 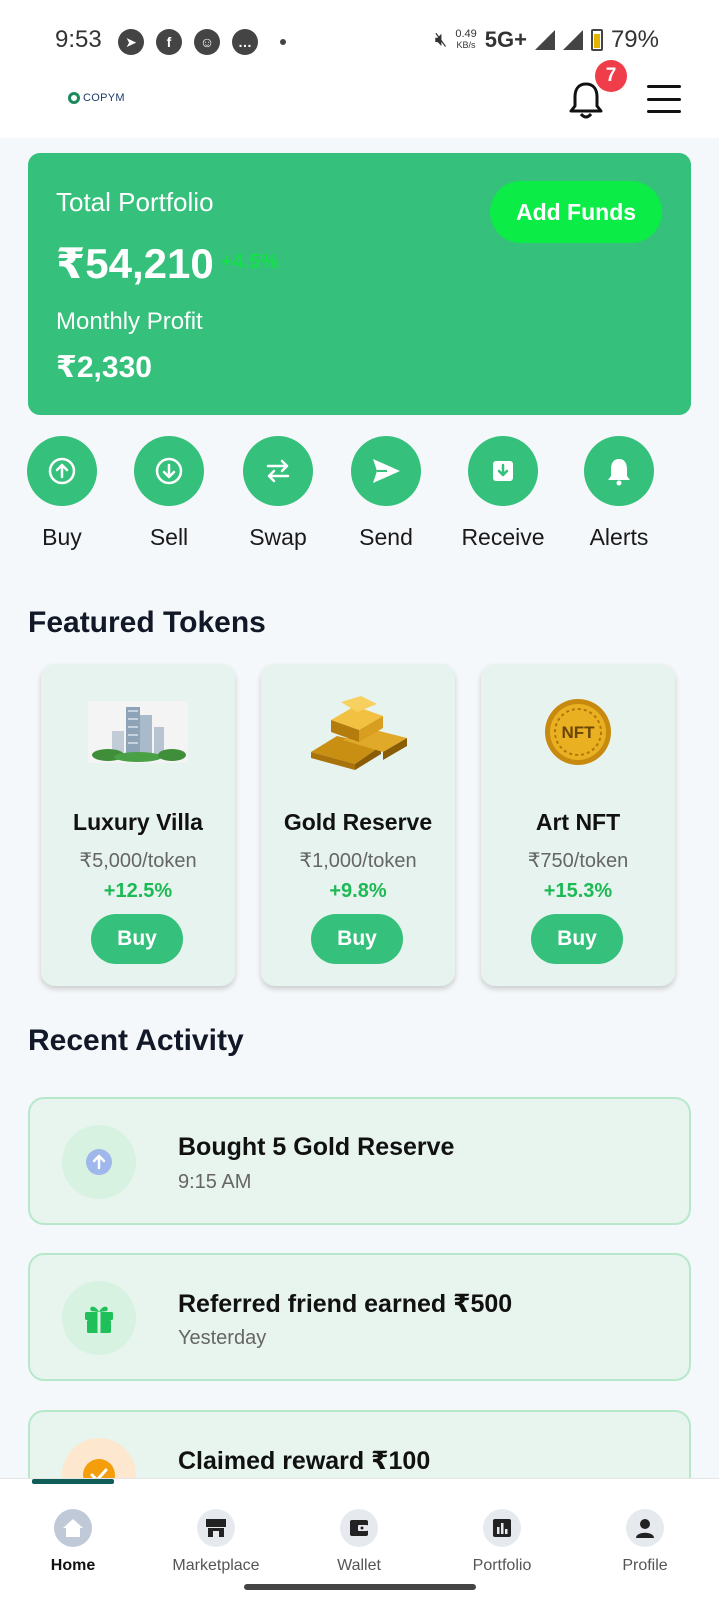 I want to click on activity-time: 9:15 AM, so click(x=215, y=1182).